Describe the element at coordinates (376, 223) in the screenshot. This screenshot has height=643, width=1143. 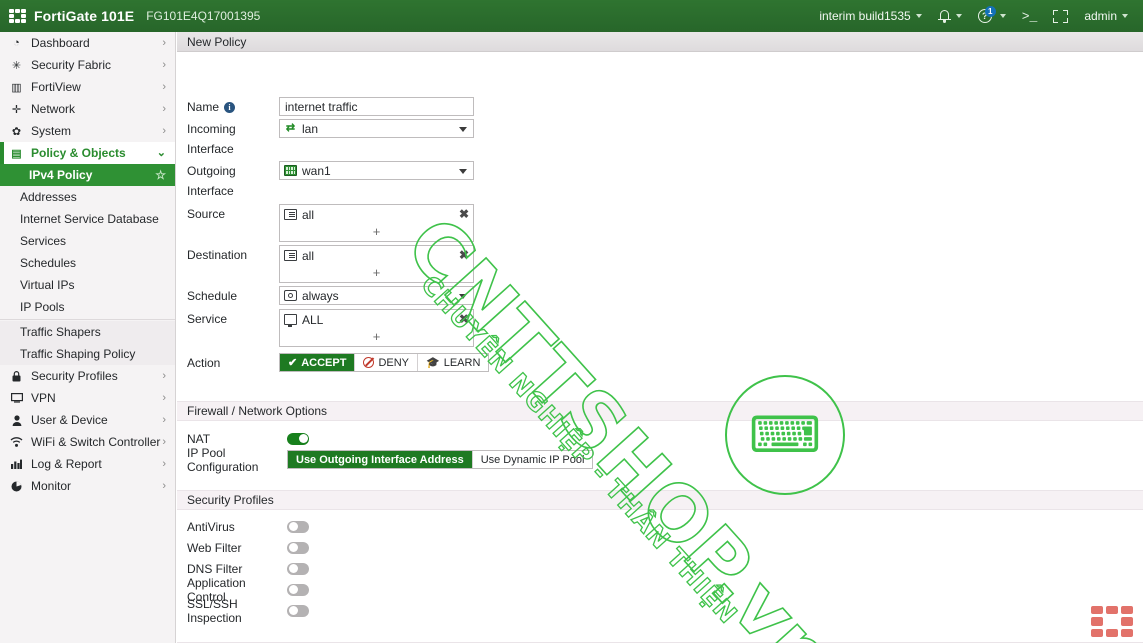
I see `source-multiselect: all ✖ +` at that location.